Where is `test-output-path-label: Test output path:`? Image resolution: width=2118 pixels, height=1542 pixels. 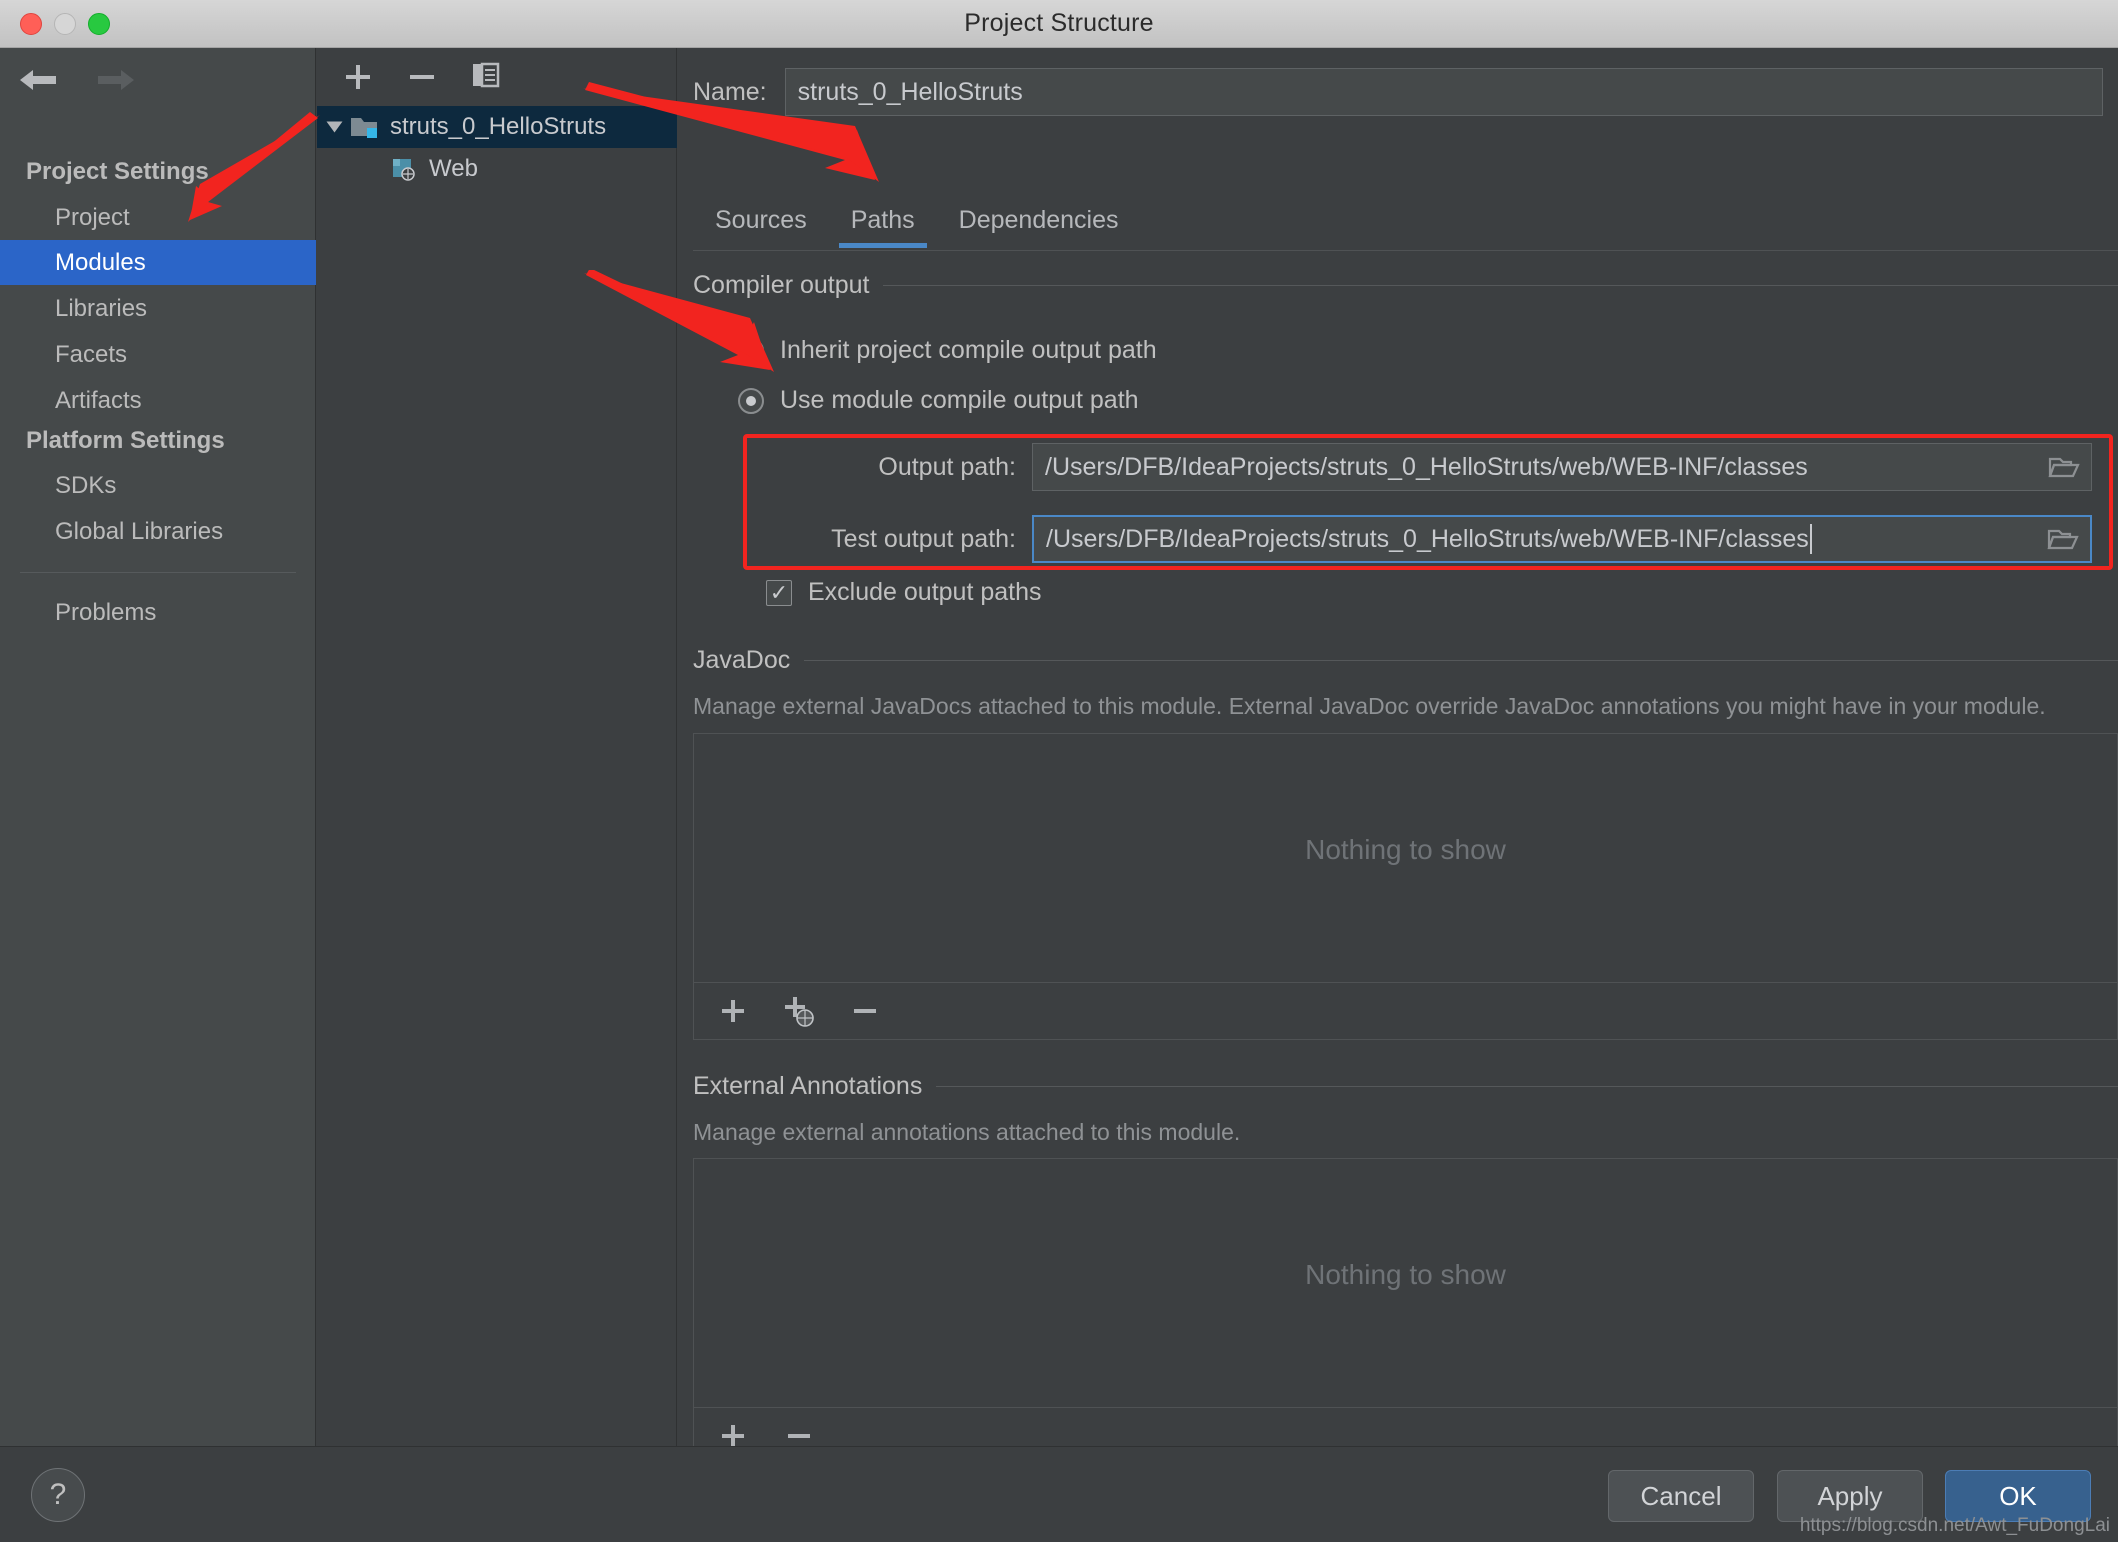
test-output-path-label: Test output path: is located at coordinates (923, 538).